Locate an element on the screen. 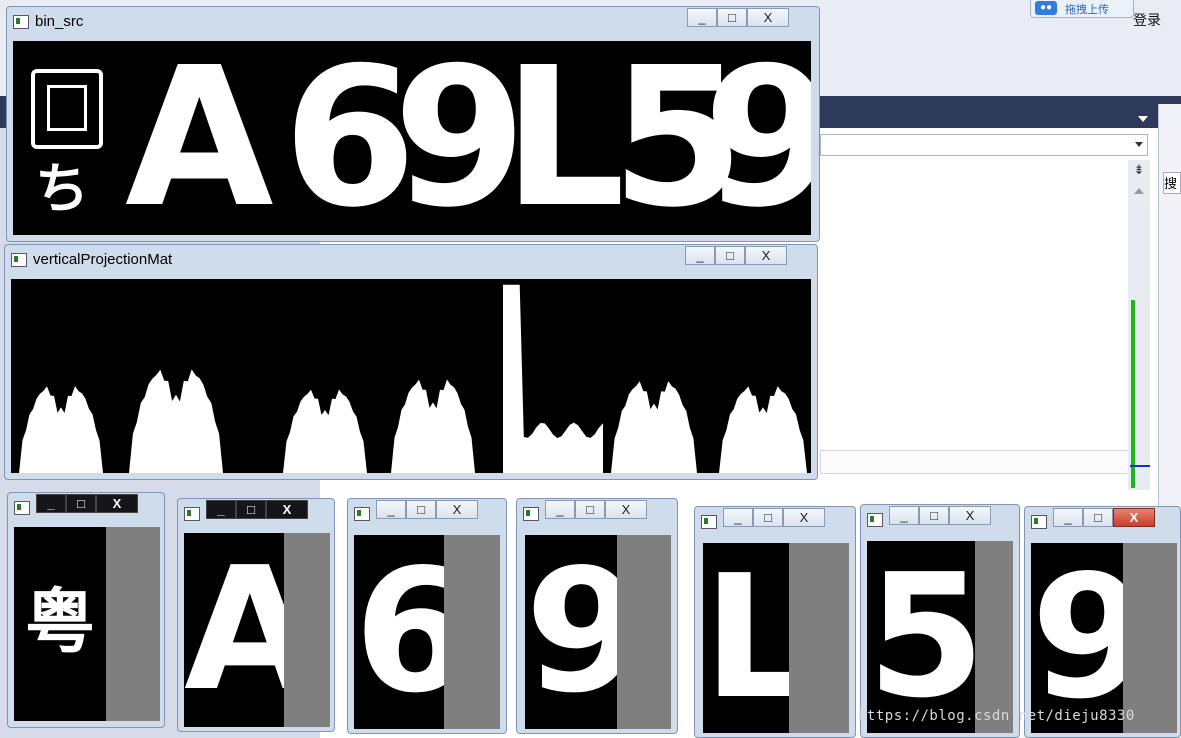 This screenshot has width=1181, height=738. segment-window-5: _ □ X 5 is located at coordinates (940, 621).